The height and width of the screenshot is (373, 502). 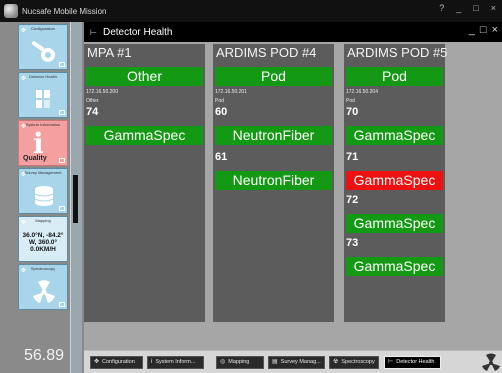 I want to click on info-icon: i, so click(x=152, y=362).